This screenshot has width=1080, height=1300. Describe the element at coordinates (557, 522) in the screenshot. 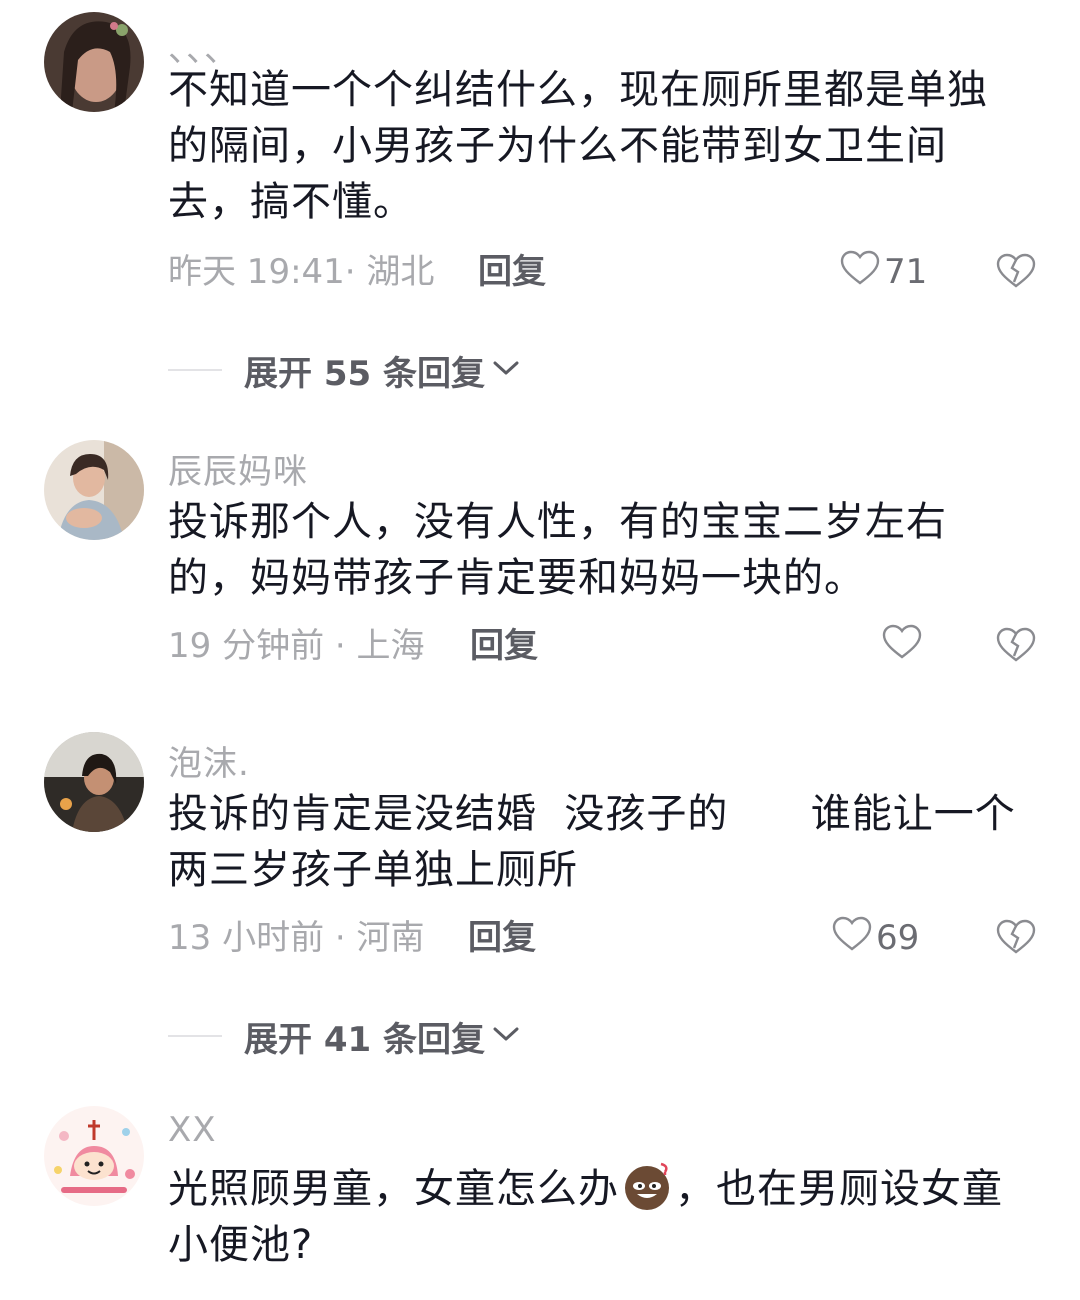

I see `comment-text-line: 投诉那个人，没有人性，有的宝宝二岁左右` at that location.